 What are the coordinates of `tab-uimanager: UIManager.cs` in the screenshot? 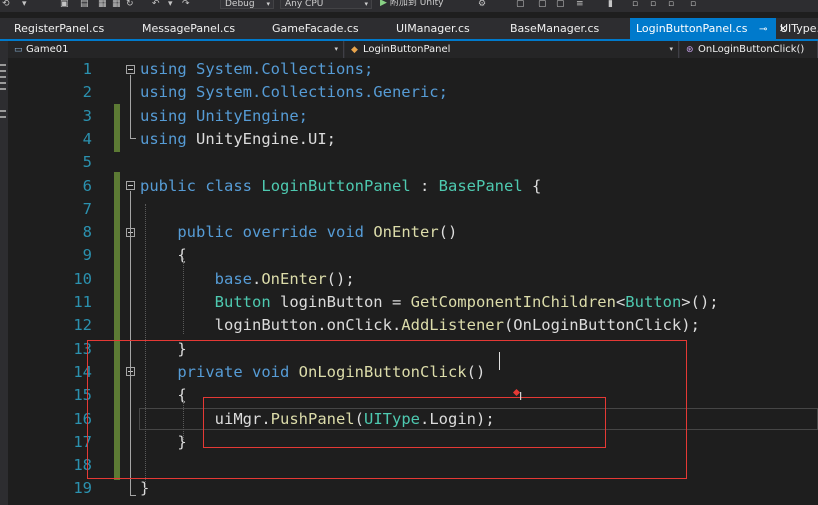 It's located at (438, 28).